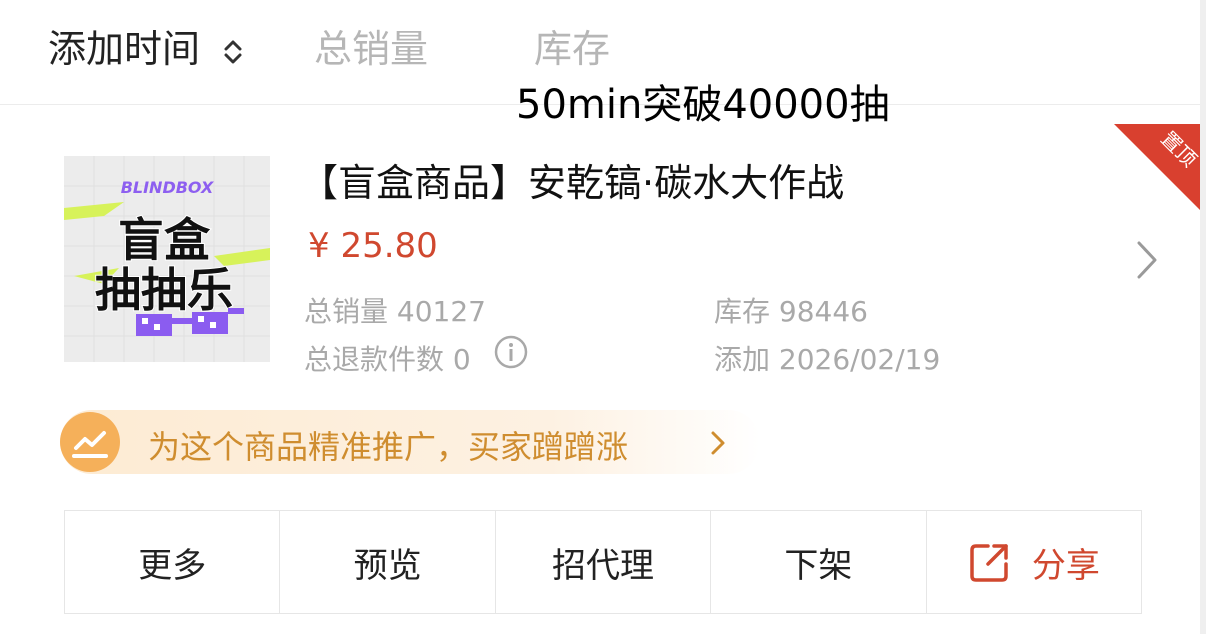 This screenshot has width=1206, height=634. What do you see at coordinates (124, 49) in the screenshot?
I see `sort-label-added-time: 添加时间` at bounding box center [124, 49].